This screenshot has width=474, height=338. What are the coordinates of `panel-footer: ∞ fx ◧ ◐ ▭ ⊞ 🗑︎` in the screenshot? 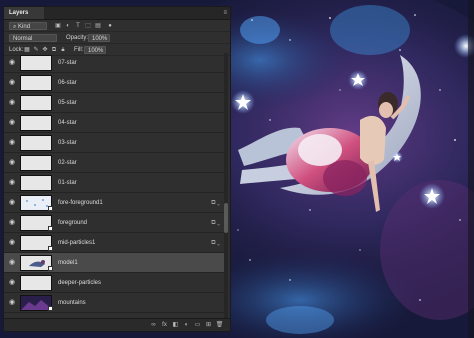 It's located at (117, 324).